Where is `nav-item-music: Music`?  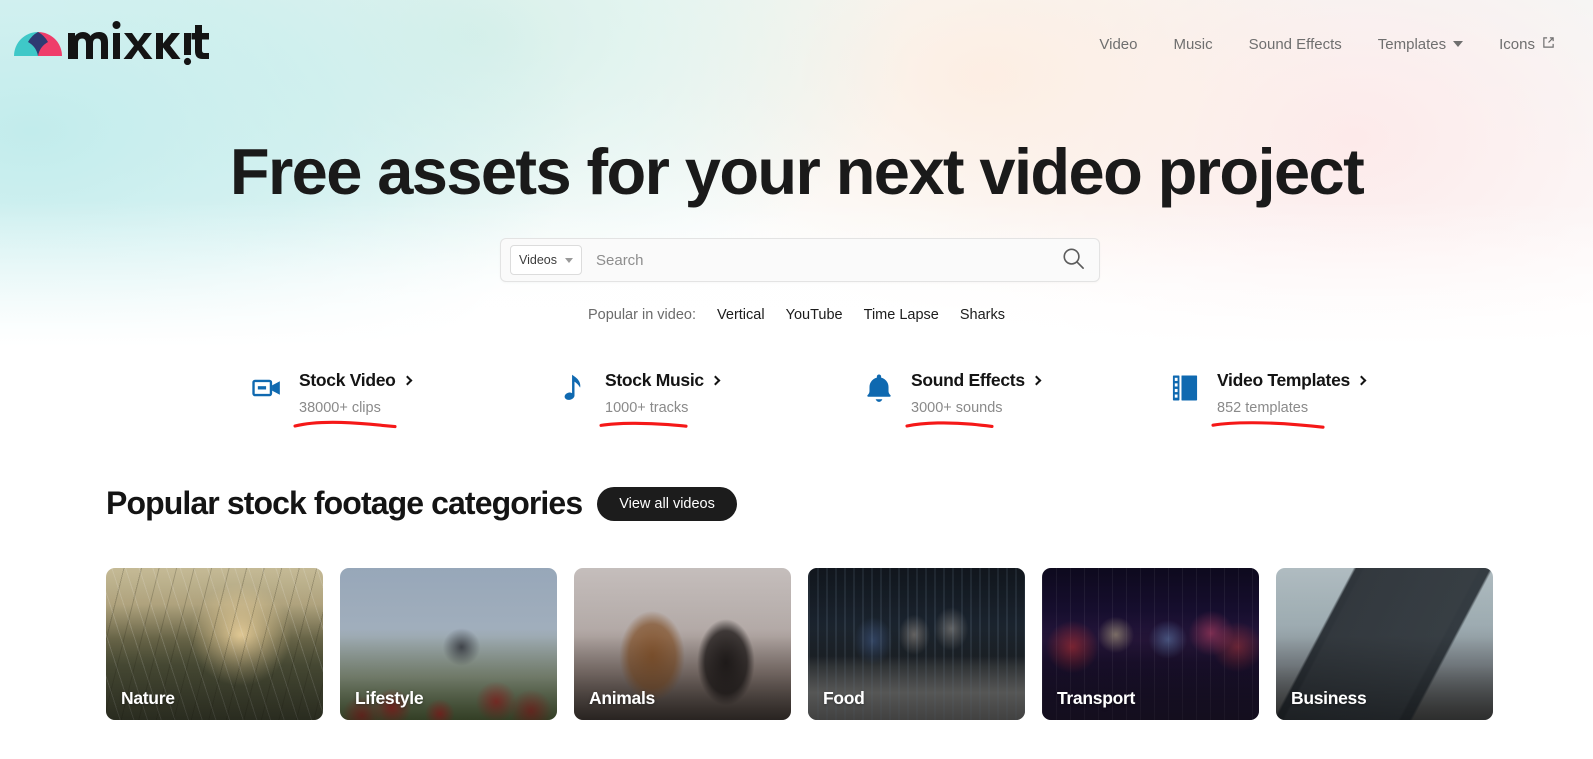 nav-item-music: Music is located at coordinates (1192, 44).